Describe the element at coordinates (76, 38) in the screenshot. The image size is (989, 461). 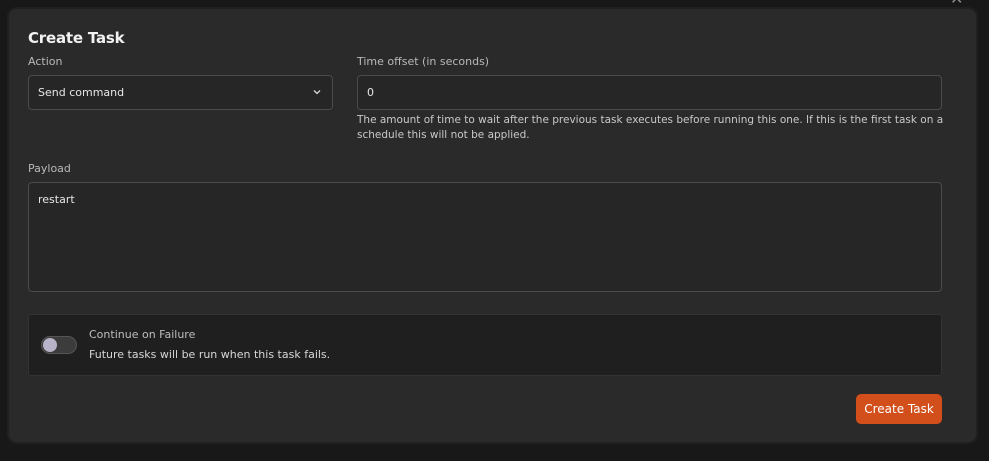
I see `dialog-title: Create Task` at that location.